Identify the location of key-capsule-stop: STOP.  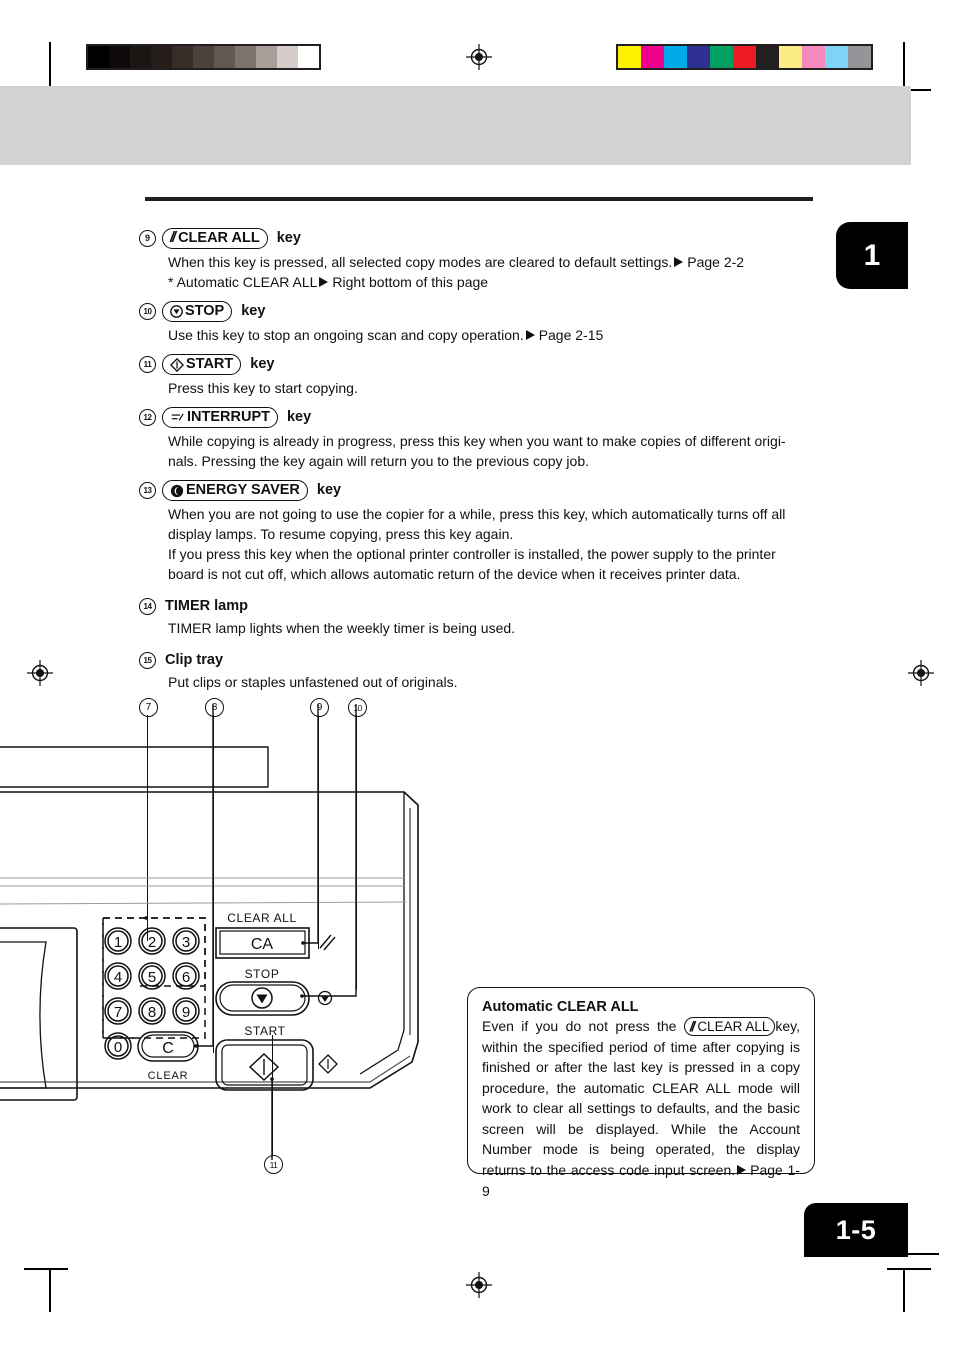
(197, 312).